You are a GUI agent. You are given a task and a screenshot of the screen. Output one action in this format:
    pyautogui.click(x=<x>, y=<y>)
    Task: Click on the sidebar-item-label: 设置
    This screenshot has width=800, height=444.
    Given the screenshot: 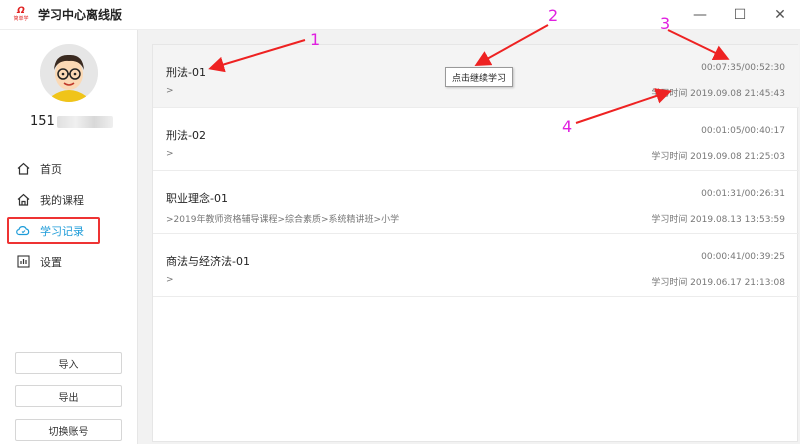 What is the action you would take?
    pyautogui.click(x=51, y=262)
    